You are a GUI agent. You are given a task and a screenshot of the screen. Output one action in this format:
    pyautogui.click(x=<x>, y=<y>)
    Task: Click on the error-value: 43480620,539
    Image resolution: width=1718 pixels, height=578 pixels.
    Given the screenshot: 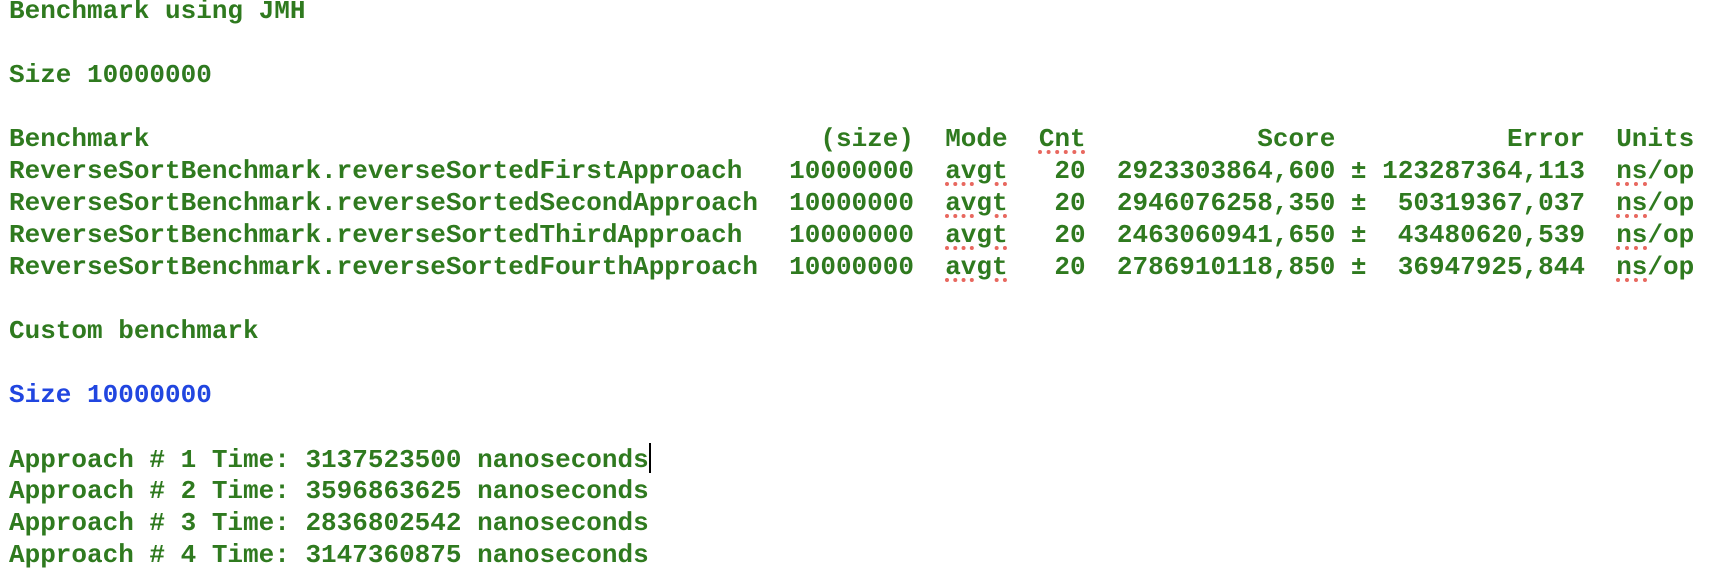 What is the action you would take?
    pyautogui.click(x=1491, y=235)
    